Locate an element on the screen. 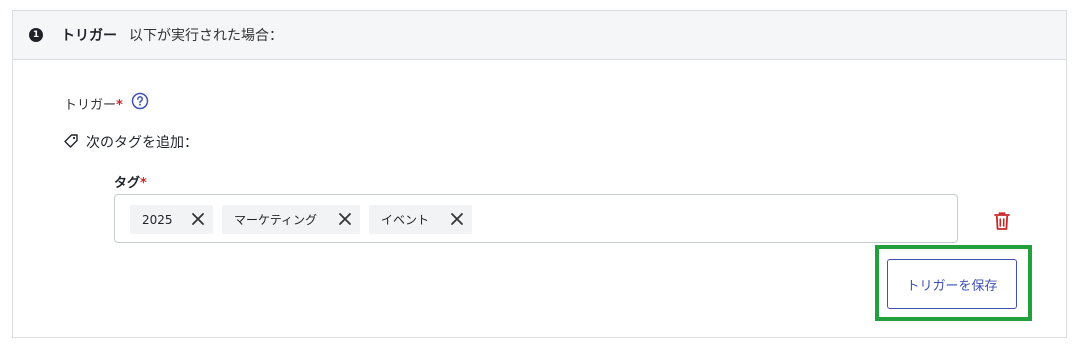  trash-icon is located at coordinates (1002, 221).